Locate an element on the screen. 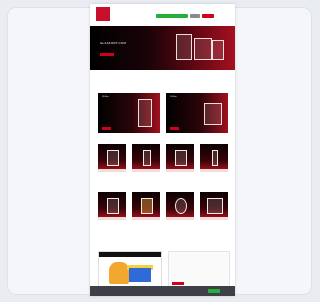 The width and height of the screenshot is (320, 302). video-title-bar is located at coordinates (130, 254).